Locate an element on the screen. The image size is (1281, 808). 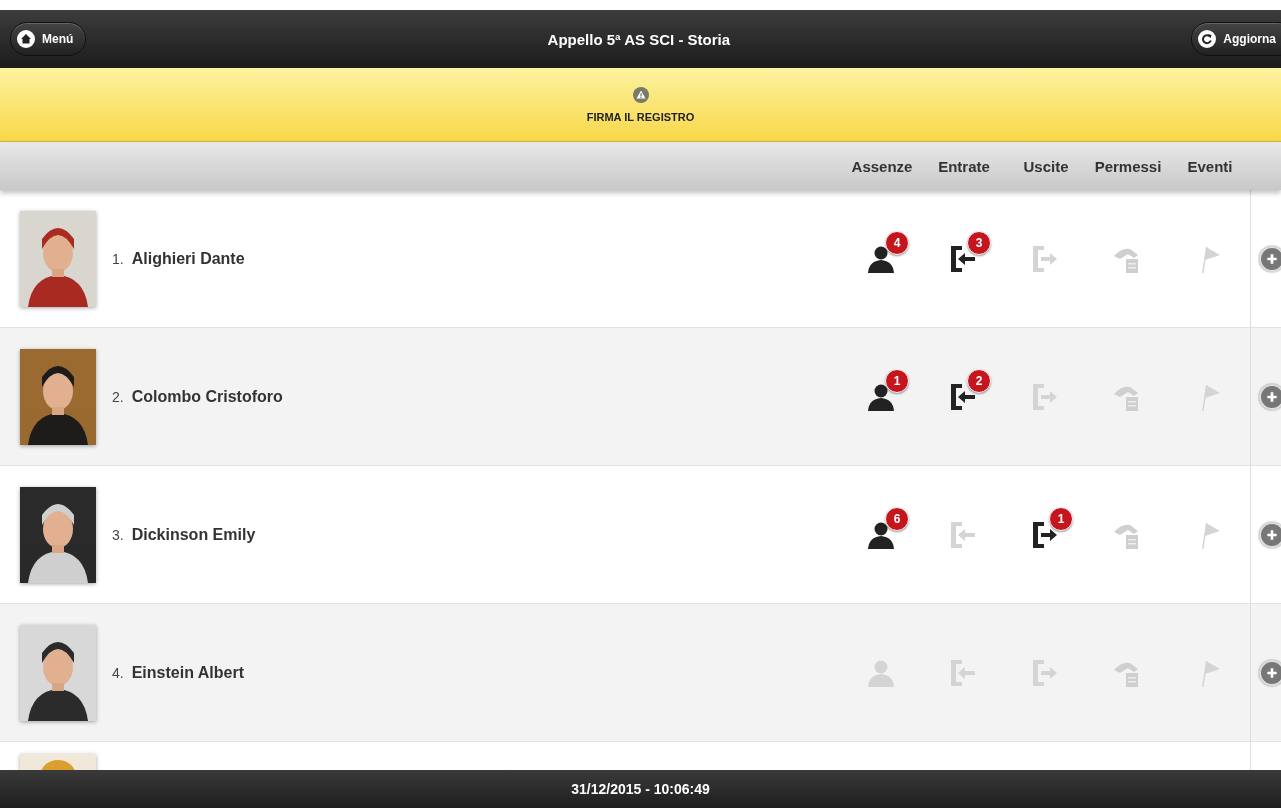
refresh-icon is located at coordinates (1207, 39).